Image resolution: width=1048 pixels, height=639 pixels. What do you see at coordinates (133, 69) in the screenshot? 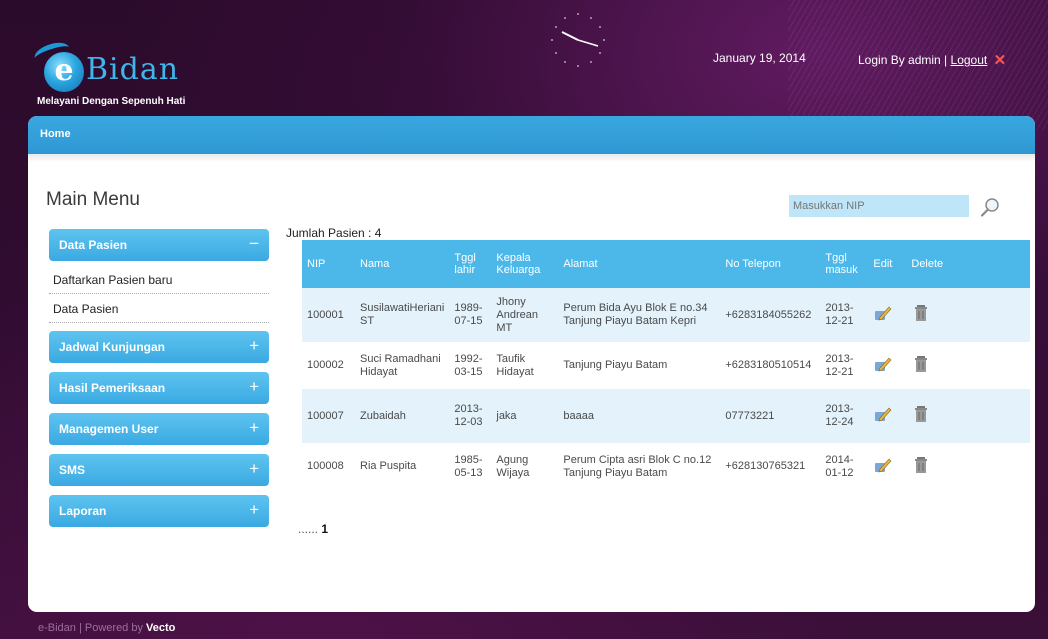
I see `logo-wordmark: Bidan` at bounding box center [133, 69].